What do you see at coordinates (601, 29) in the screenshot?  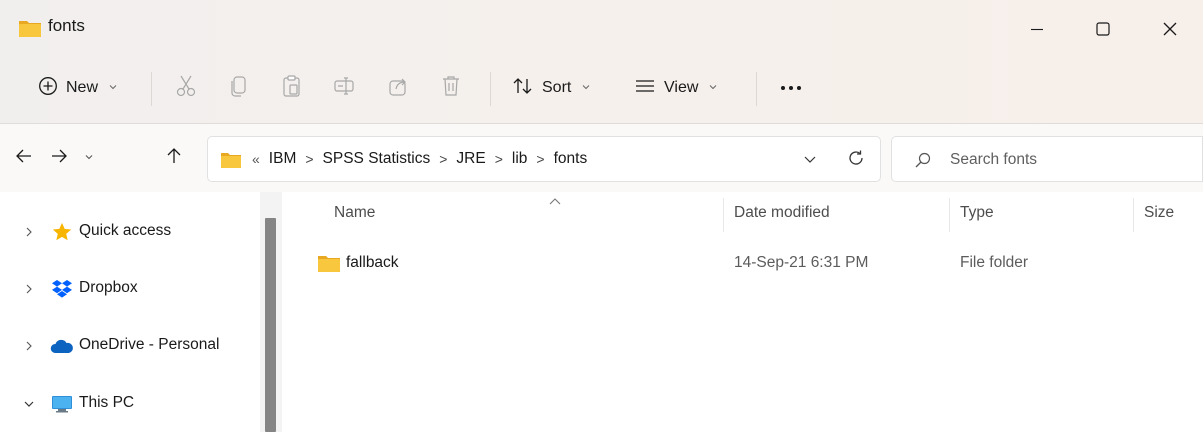 I see `title-bar: fonts` at bounding box center [601, 29].